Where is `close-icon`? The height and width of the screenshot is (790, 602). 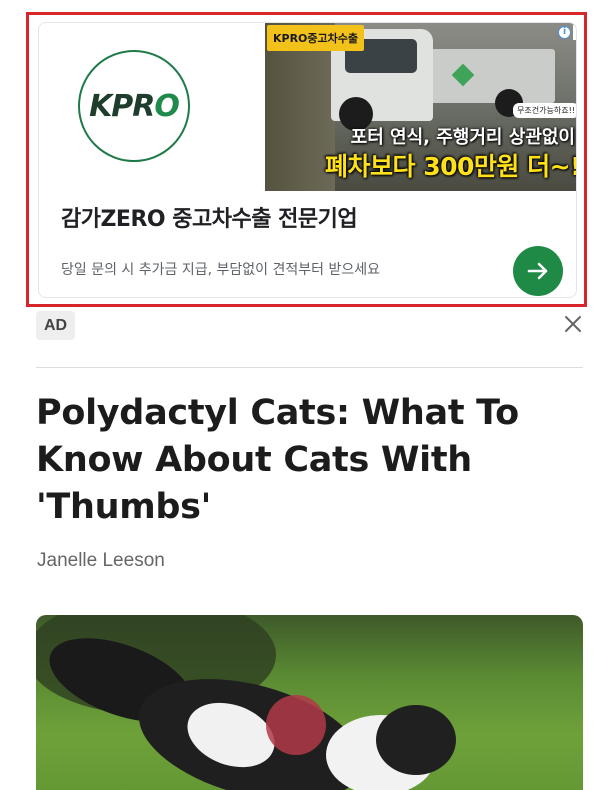
close-icon is located at coordinates (573, 324).